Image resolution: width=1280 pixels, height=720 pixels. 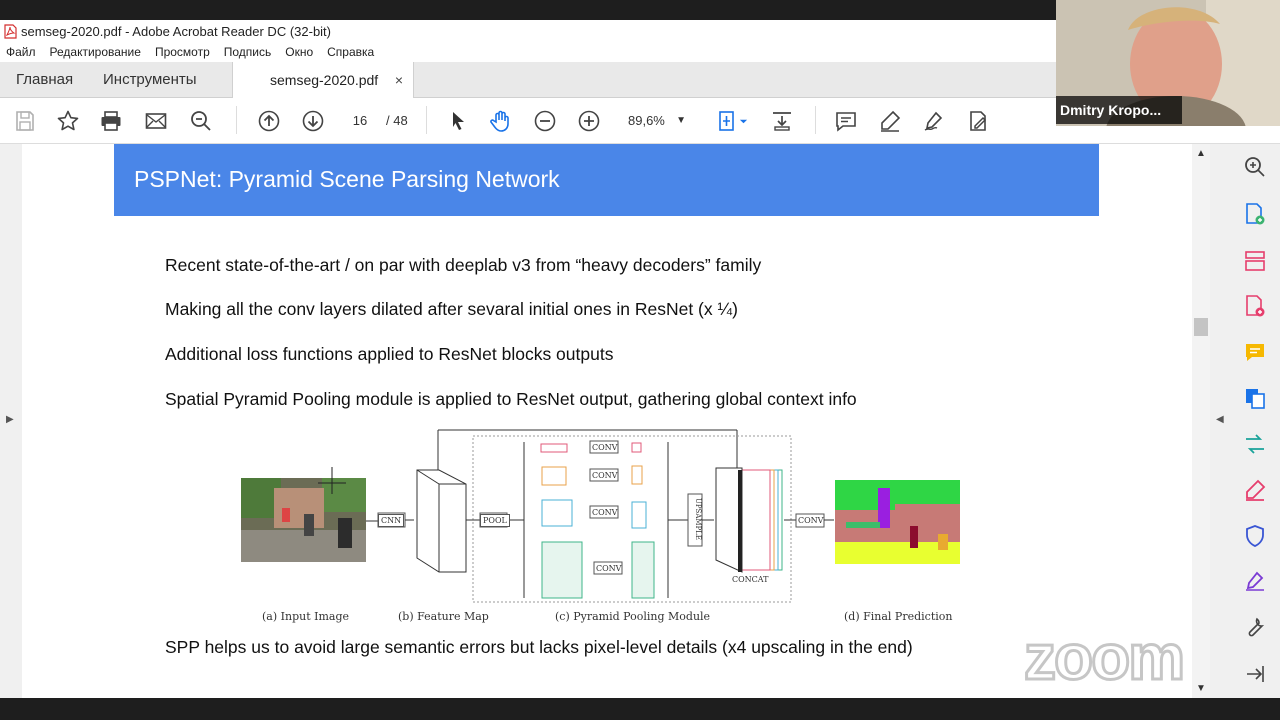 What do you see at coordinates (495, 520) in the screenshot?
I see `pool-label: POOL` at bounding box center [495, 520].